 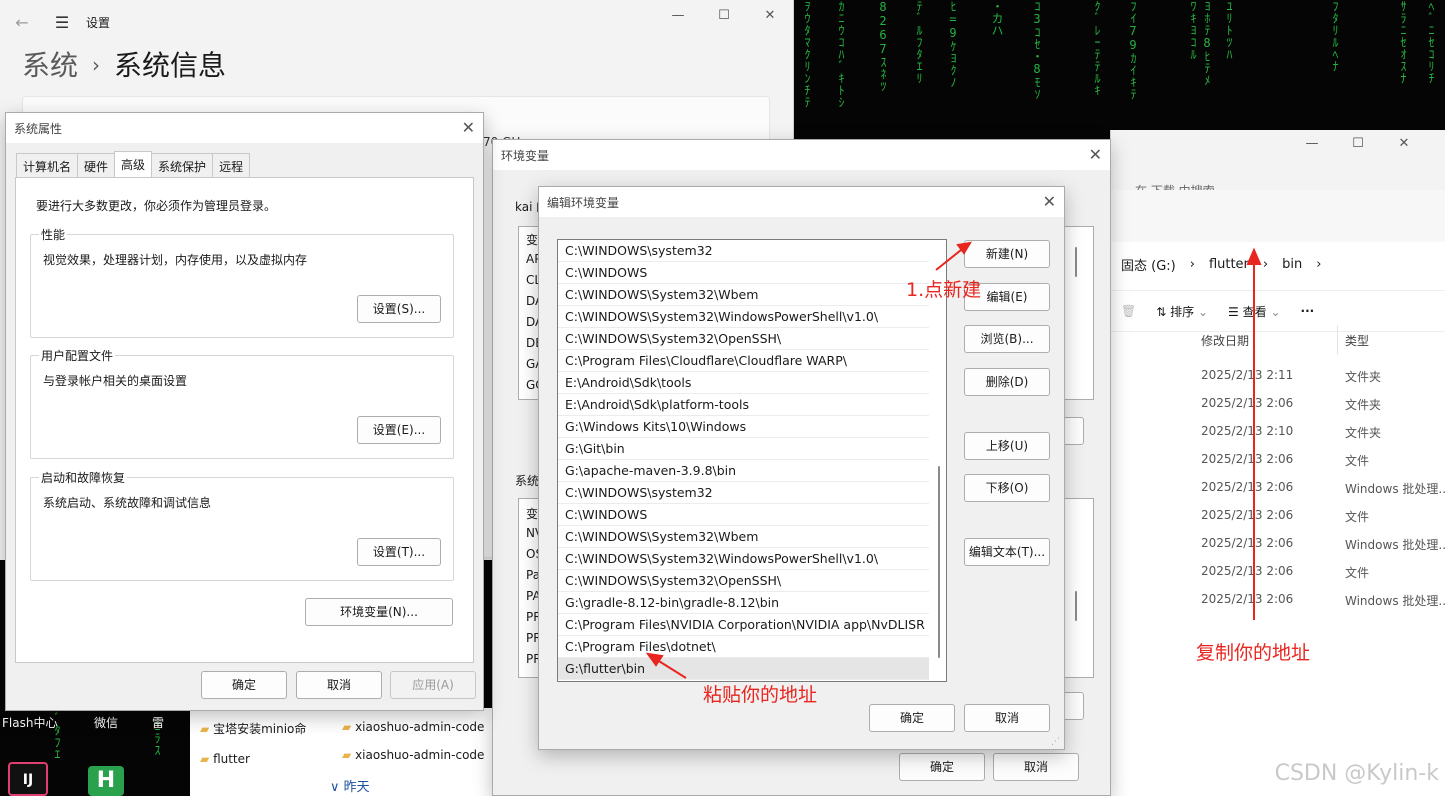 What do you see at coordinates (760, 695) in the screenshot?
I see `annotation-paste-address: 粘贴你的地址` at bounding box center [760, 695].